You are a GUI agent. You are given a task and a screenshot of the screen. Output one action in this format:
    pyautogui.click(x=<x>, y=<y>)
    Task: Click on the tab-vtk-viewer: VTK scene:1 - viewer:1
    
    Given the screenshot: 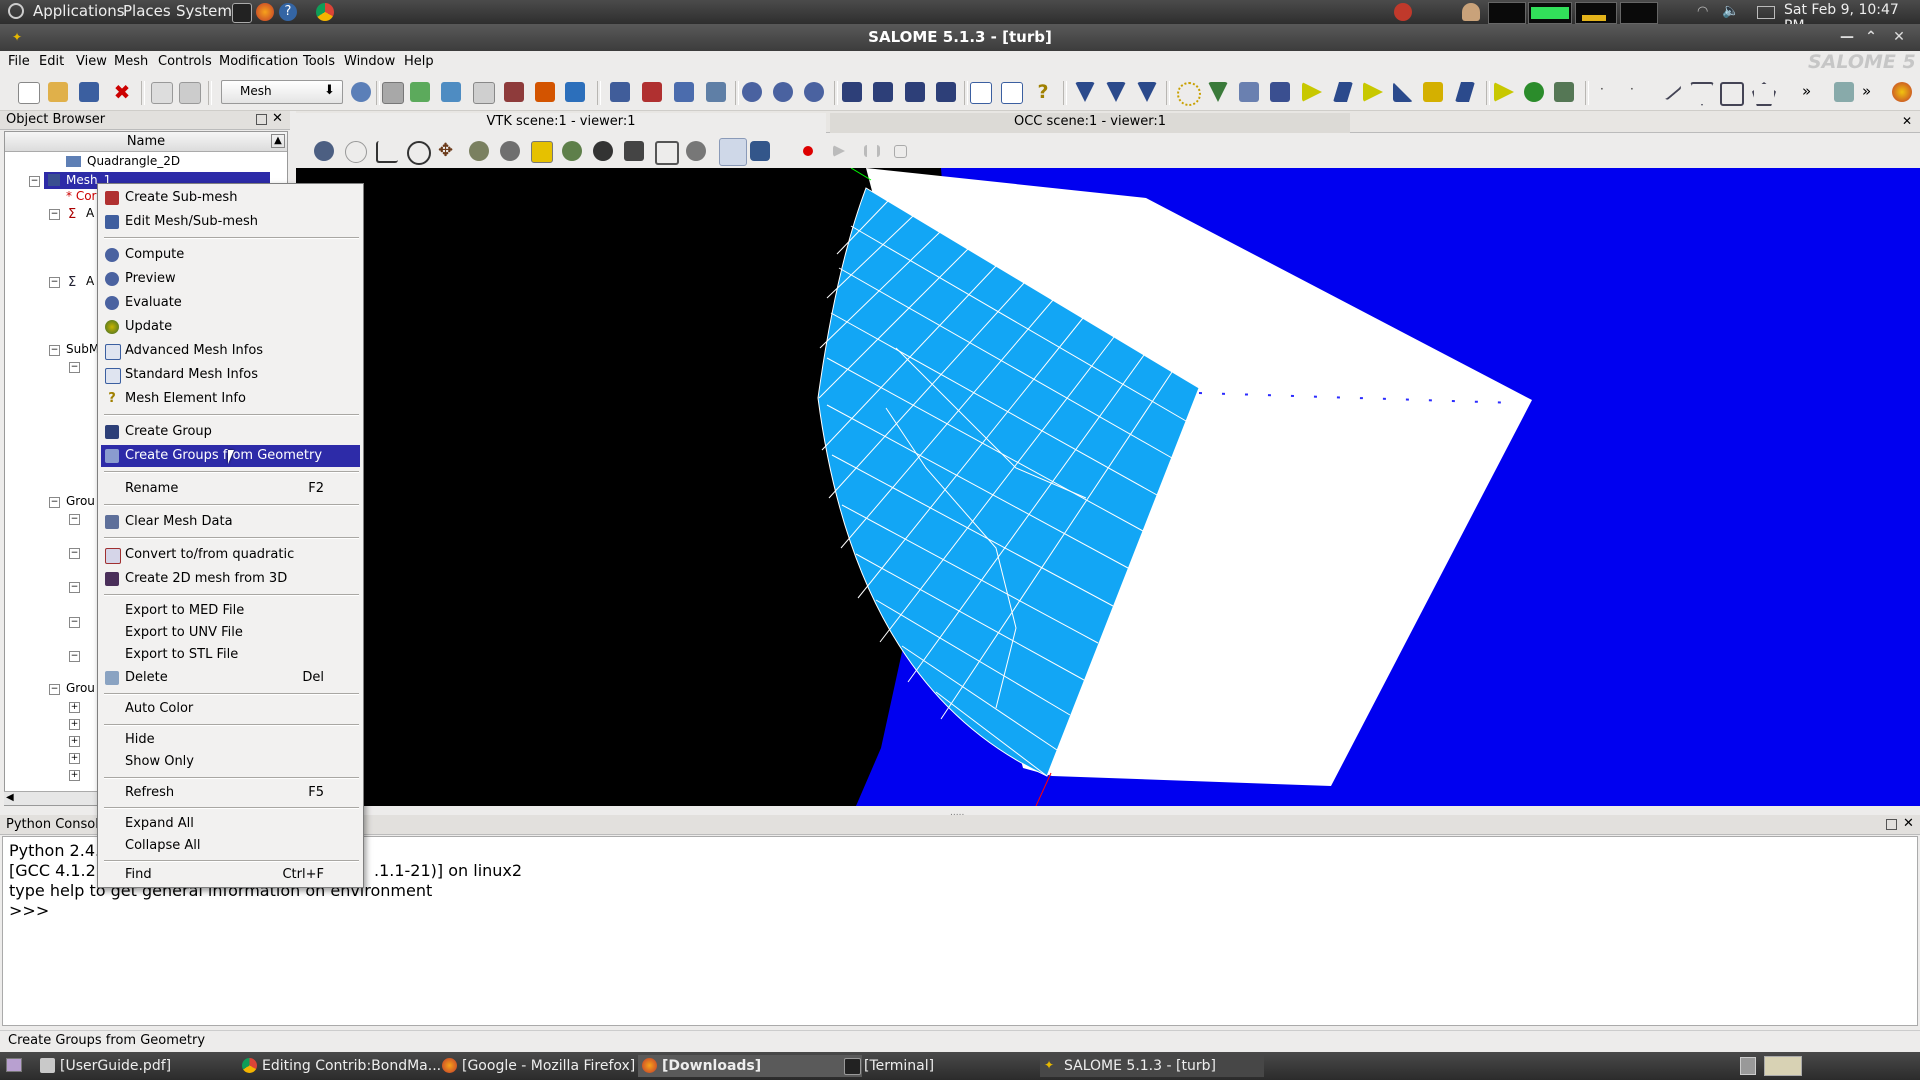 What is the action you would take?
    pyautogui.click(x=561, y=123)
    